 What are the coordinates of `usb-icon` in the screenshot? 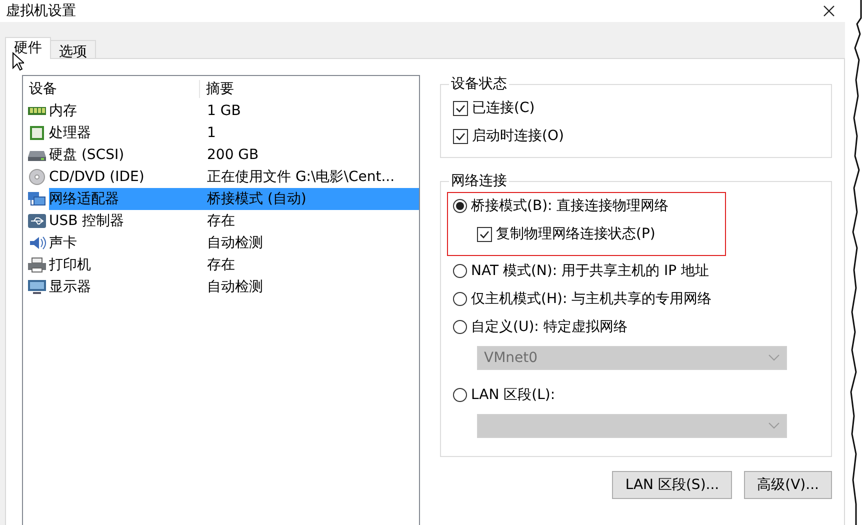 It's located at (37, 221).